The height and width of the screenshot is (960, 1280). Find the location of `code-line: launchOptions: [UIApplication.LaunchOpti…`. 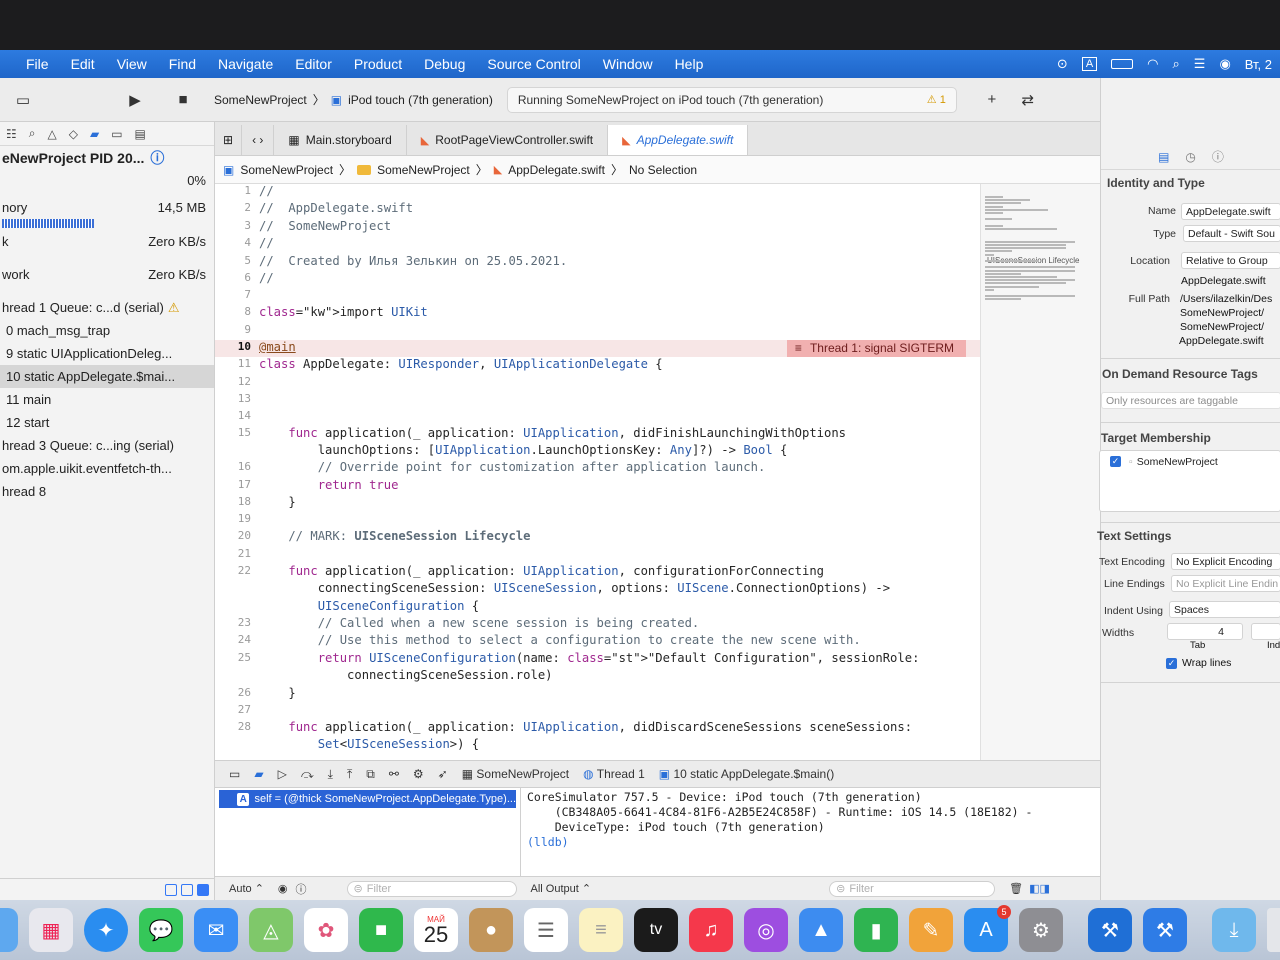

code-line: launchOptions: [UIApplication.LaunchOpti… is located at coordinates (597, 451).